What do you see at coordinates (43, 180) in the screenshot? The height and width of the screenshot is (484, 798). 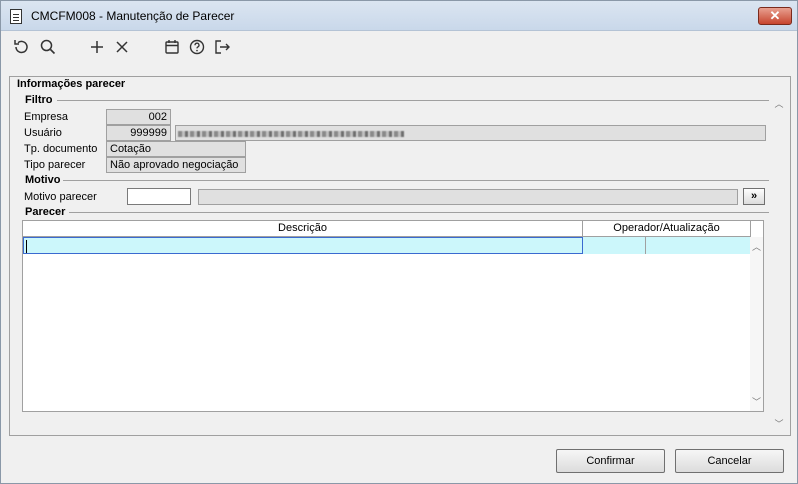 I see `motivo-legend: Motivo` at bounding box center [43, 180].